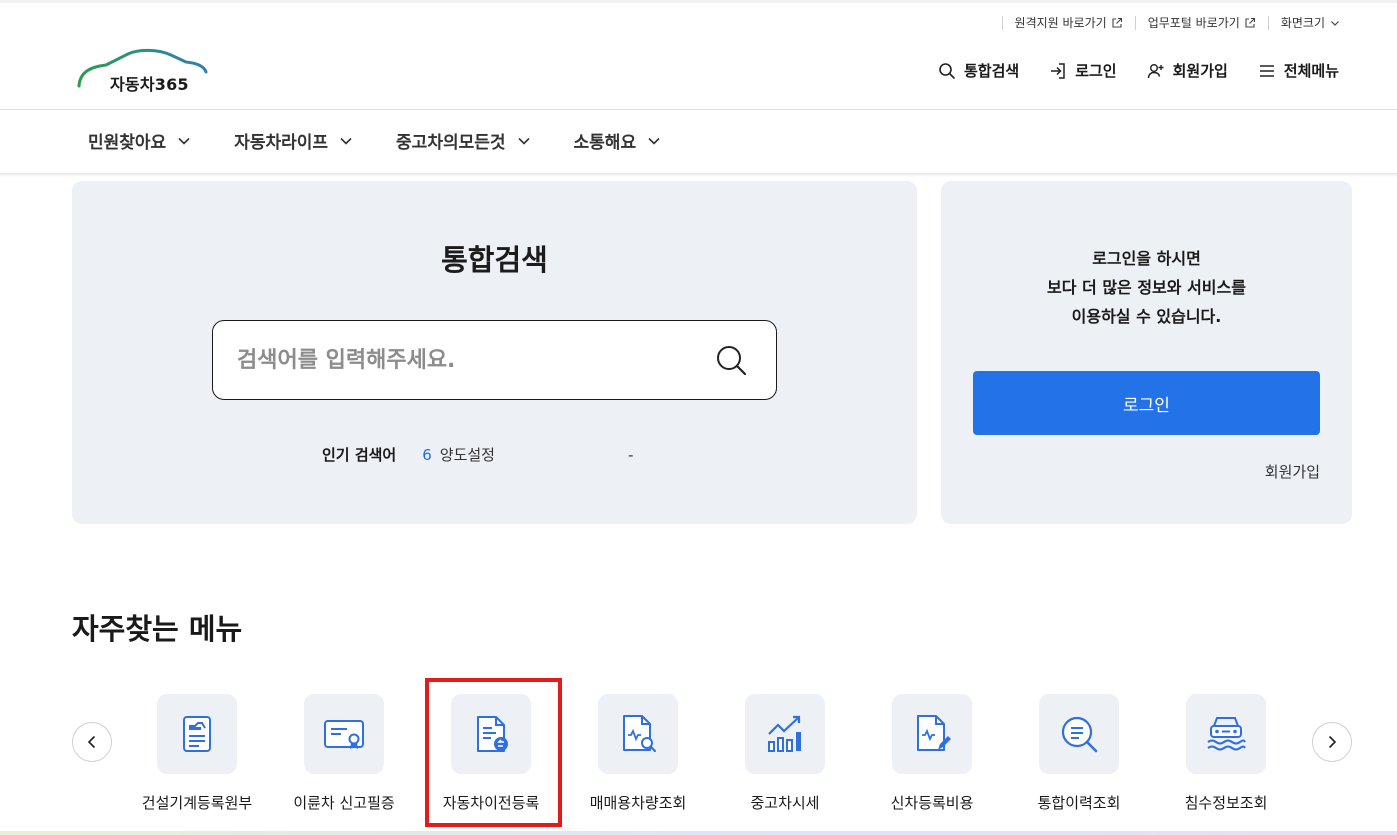 The width and height of the screenshot is (1397, 835). Describe the element at coordinates (344, 803) in the screenshot. I see `quick-menu-label: 이륜차 신고필증` at that location.